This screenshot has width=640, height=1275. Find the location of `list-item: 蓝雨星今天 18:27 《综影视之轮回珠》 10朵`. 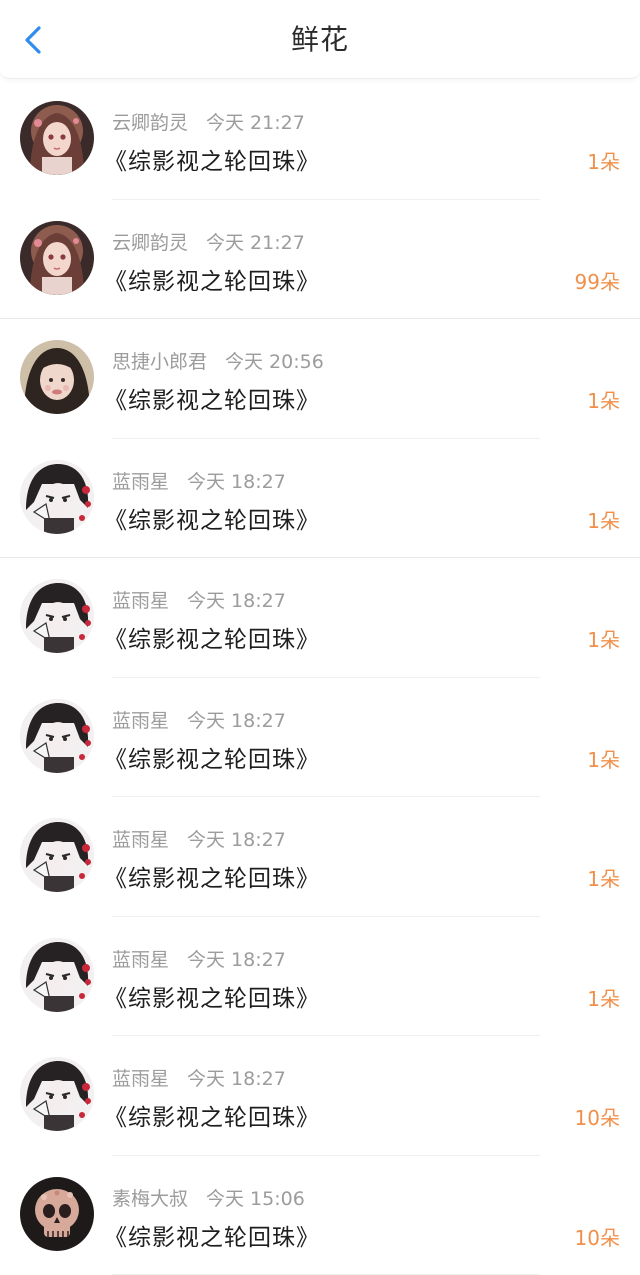

list-item: 蓝雨星今天 18:27 《综影视之轮回珠》 10朵 is located at coordinates (320, 1096).